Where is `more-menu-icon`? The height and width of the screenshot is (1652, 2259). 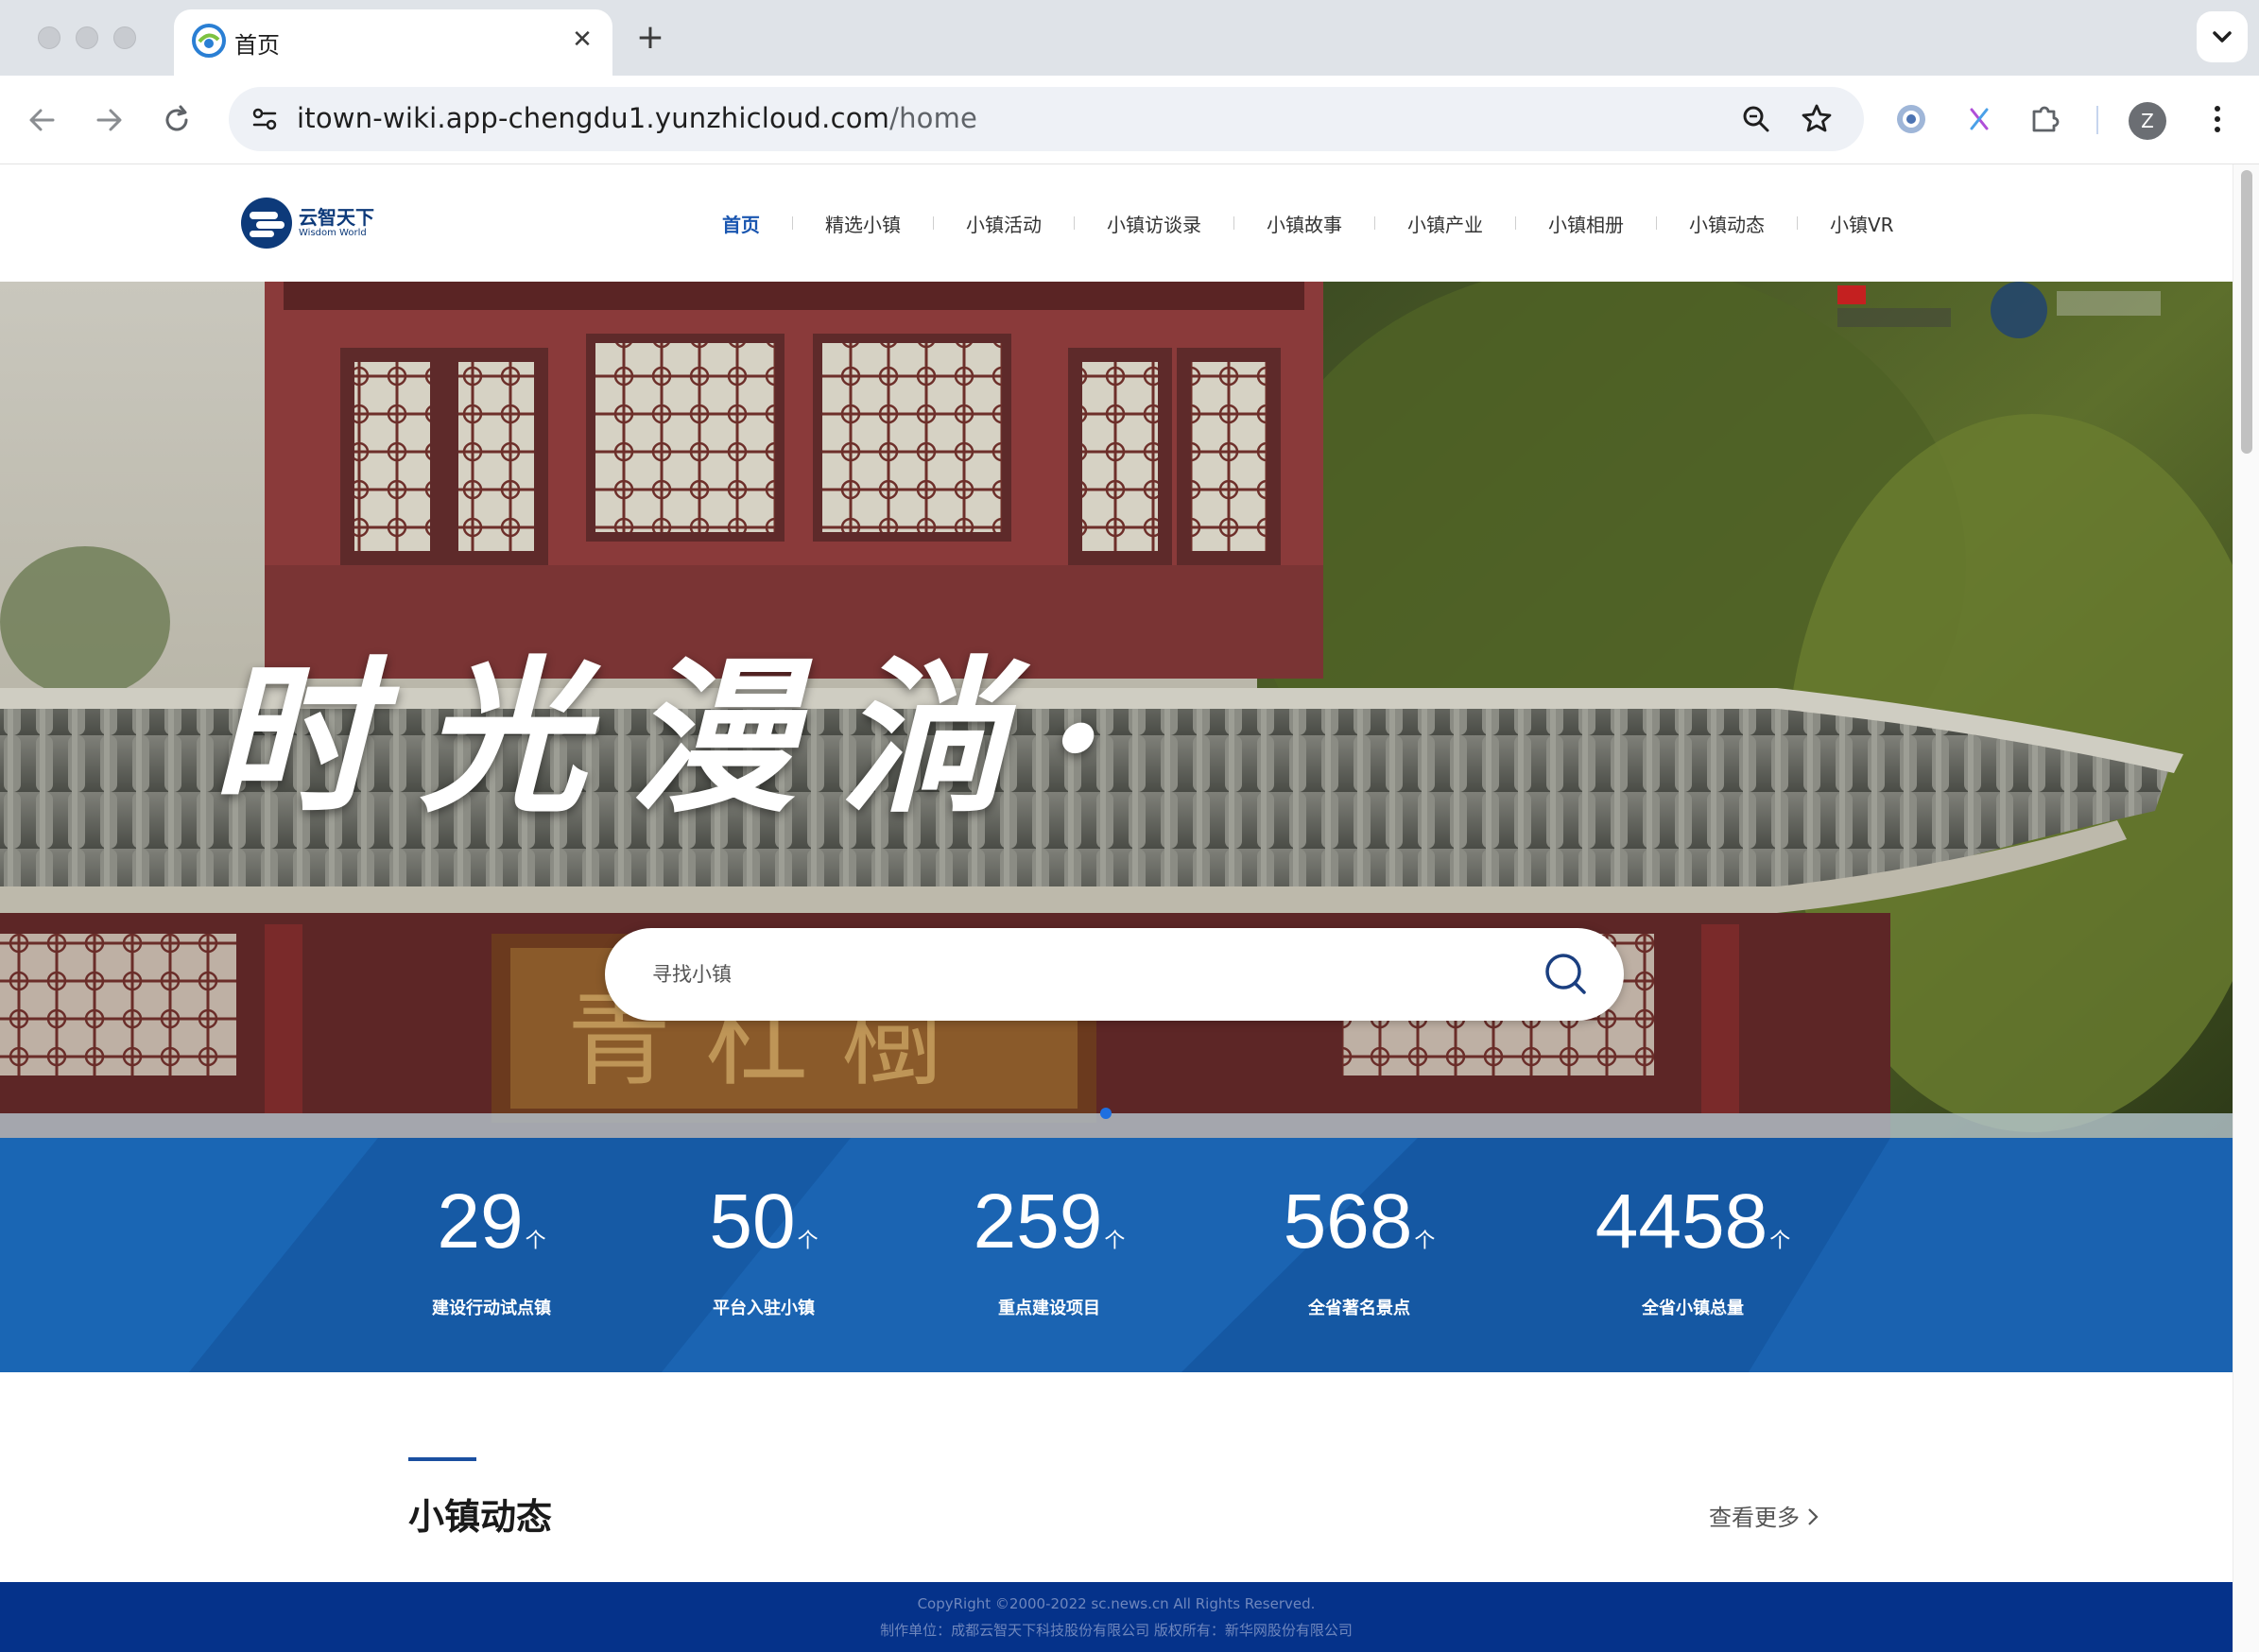
more-menu-icon is located at coordinates (2217, 119).